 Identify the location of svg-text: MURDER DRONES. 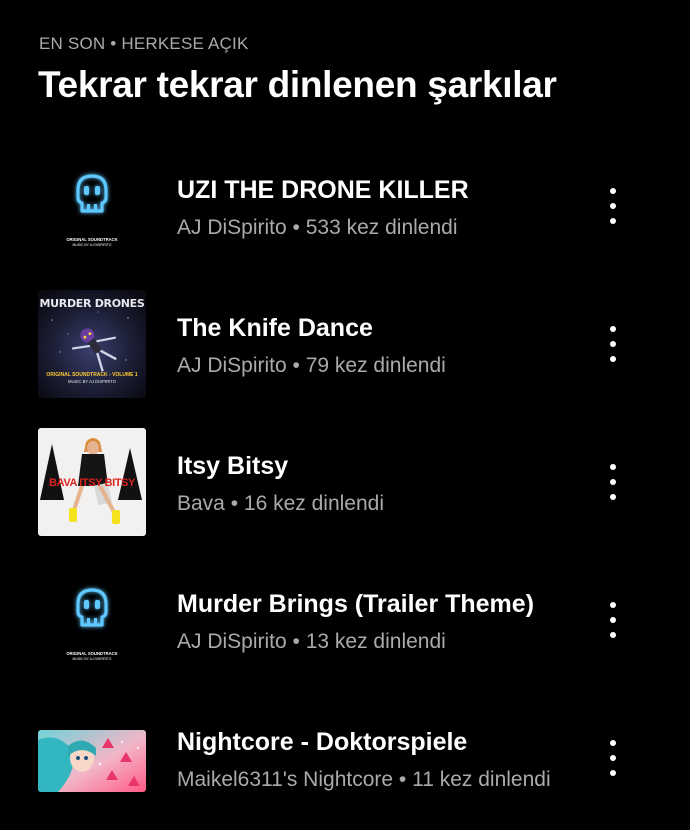
(92, 303).